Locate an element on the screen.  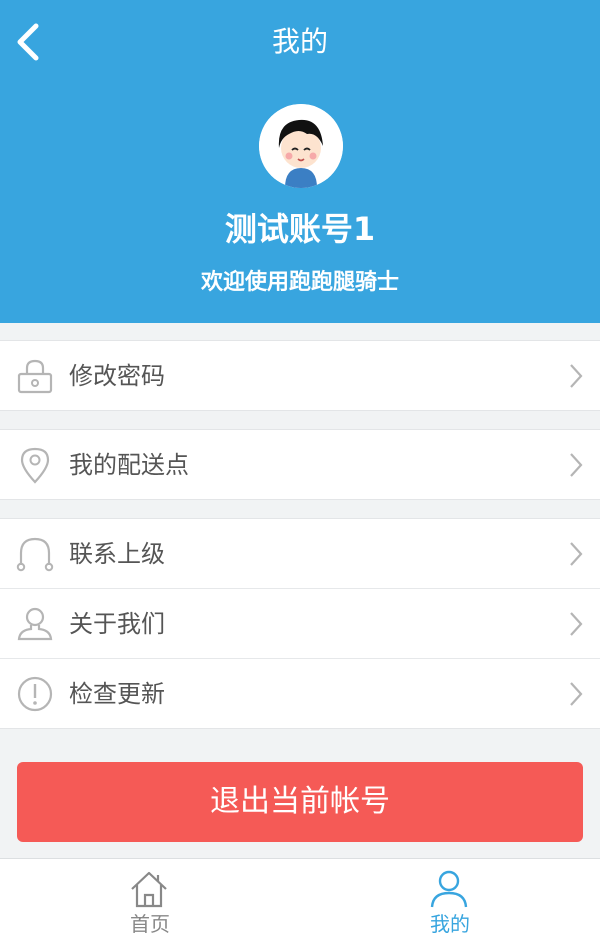
tab-home: 首页 is located at coordinates (150, 902).